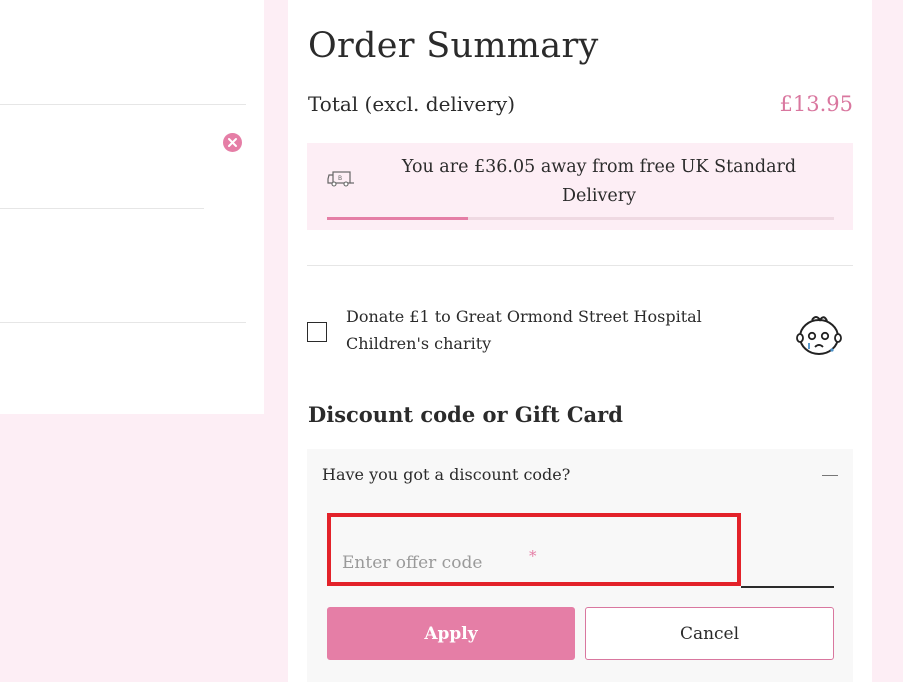 This screenshot has width=903, height=682. Describe the element at coordinates (580, 218) in the screenshot. I see `free-delivery-progress` at that location.